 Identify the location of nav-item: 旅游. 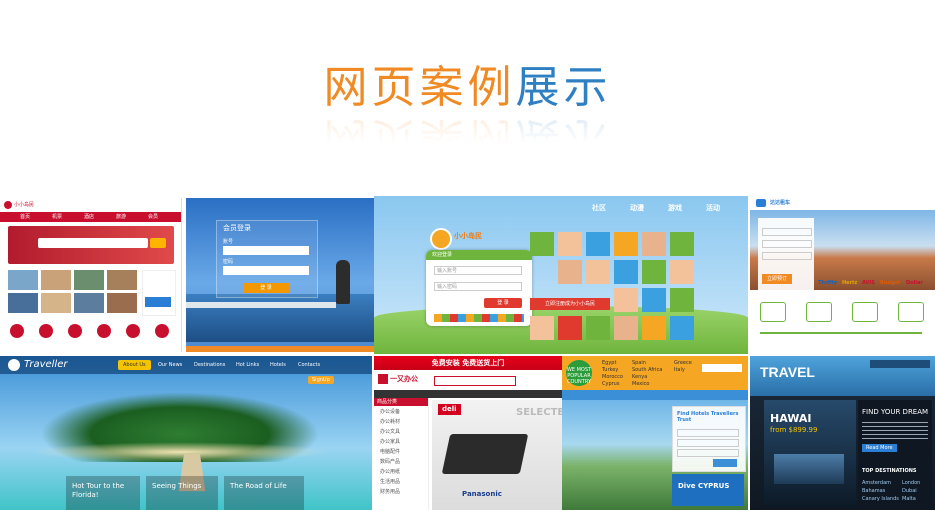
(121, 217).